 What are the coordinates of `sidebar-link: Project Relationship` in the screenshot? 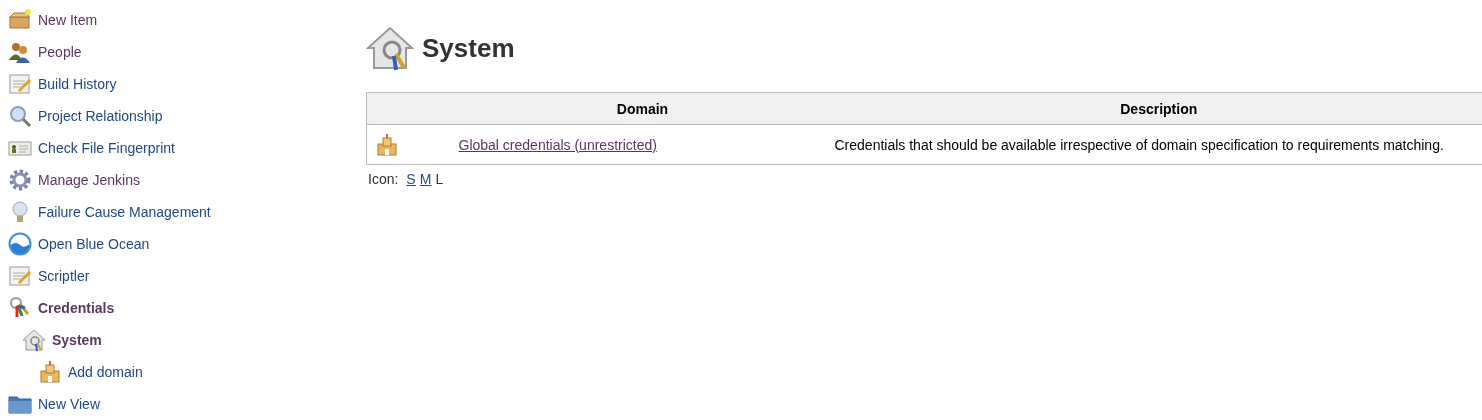 It's located at (100, 116).